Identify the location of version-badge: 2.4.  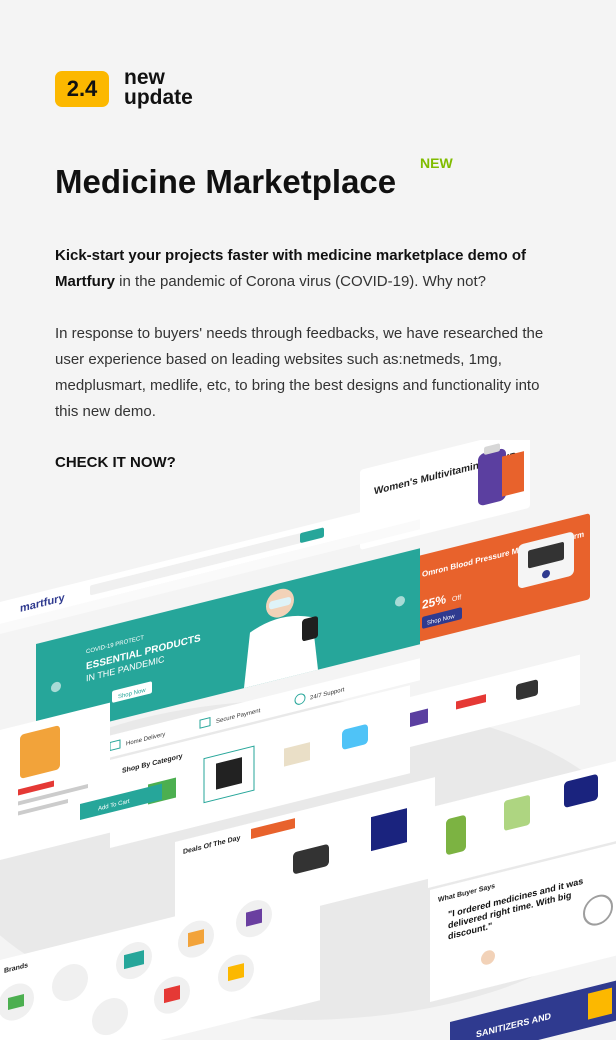
(82, 89).